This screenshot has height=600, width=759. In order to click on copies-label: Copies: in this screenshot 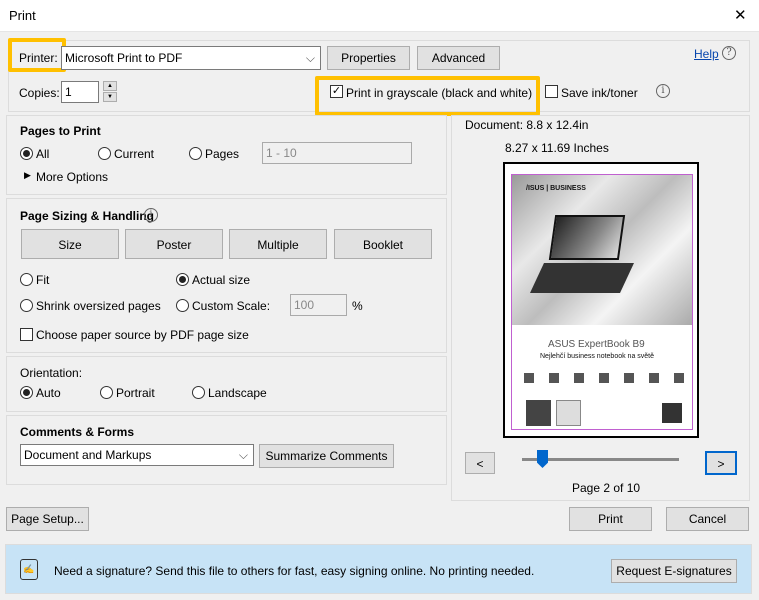, I will do `click(39, 93)`.